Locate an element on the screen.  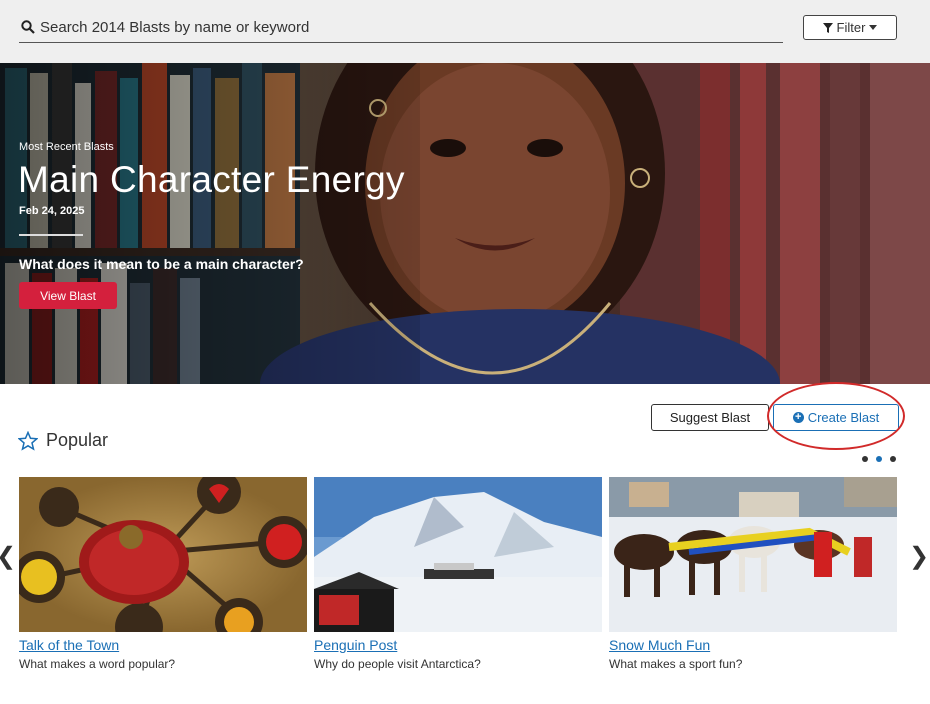
filter-label: Filter is located at coordinates (851, 27).